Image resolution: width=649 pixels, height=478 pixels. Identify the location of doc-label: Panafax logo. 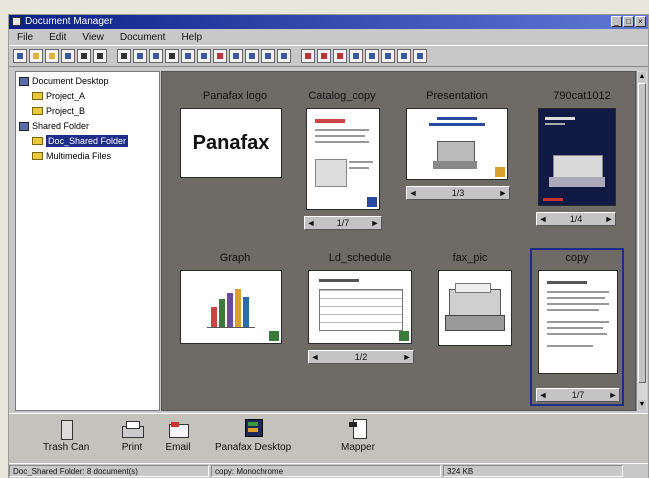
(235, 96).